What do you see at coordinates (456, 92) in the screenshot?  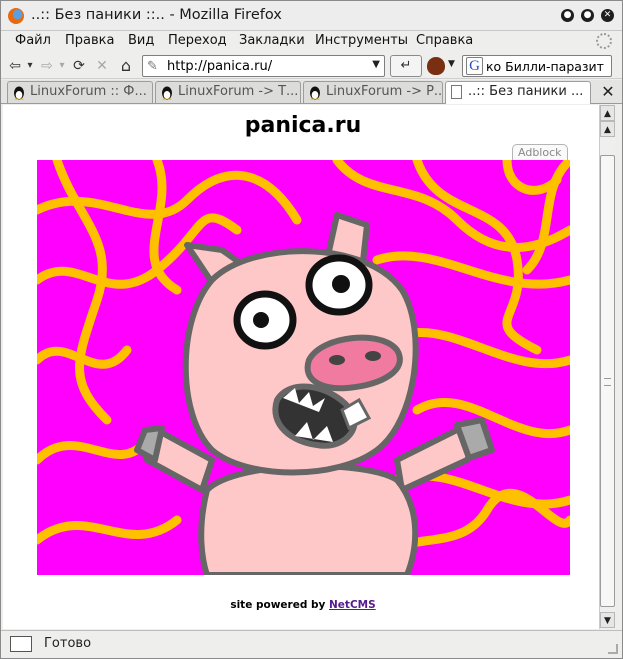 I see `document-icon` at bounding box center [456, 92].